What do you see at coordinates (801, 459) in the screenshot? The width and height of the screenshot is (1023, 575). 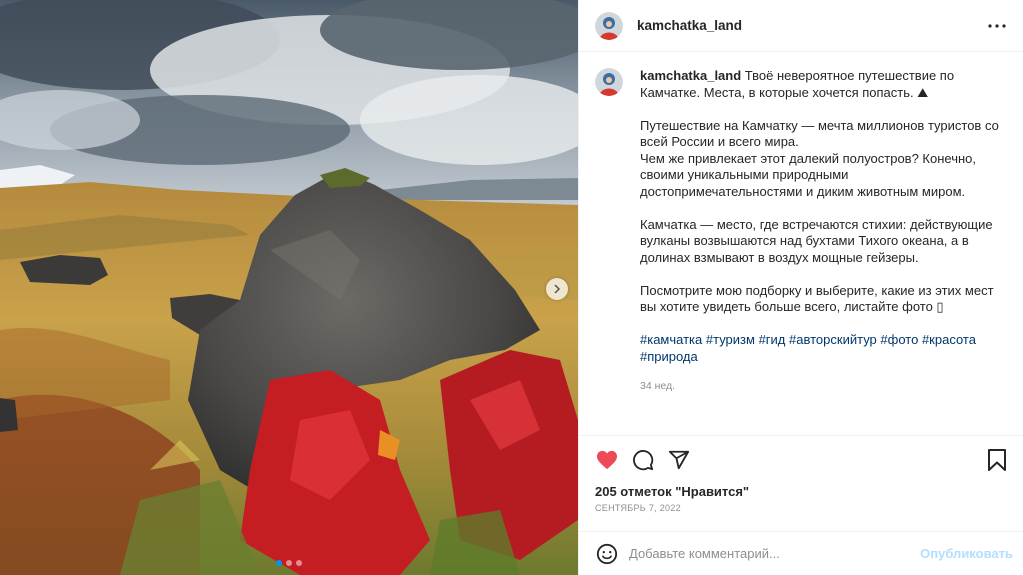 I see `post-actions` at bounding box center [801, 459].